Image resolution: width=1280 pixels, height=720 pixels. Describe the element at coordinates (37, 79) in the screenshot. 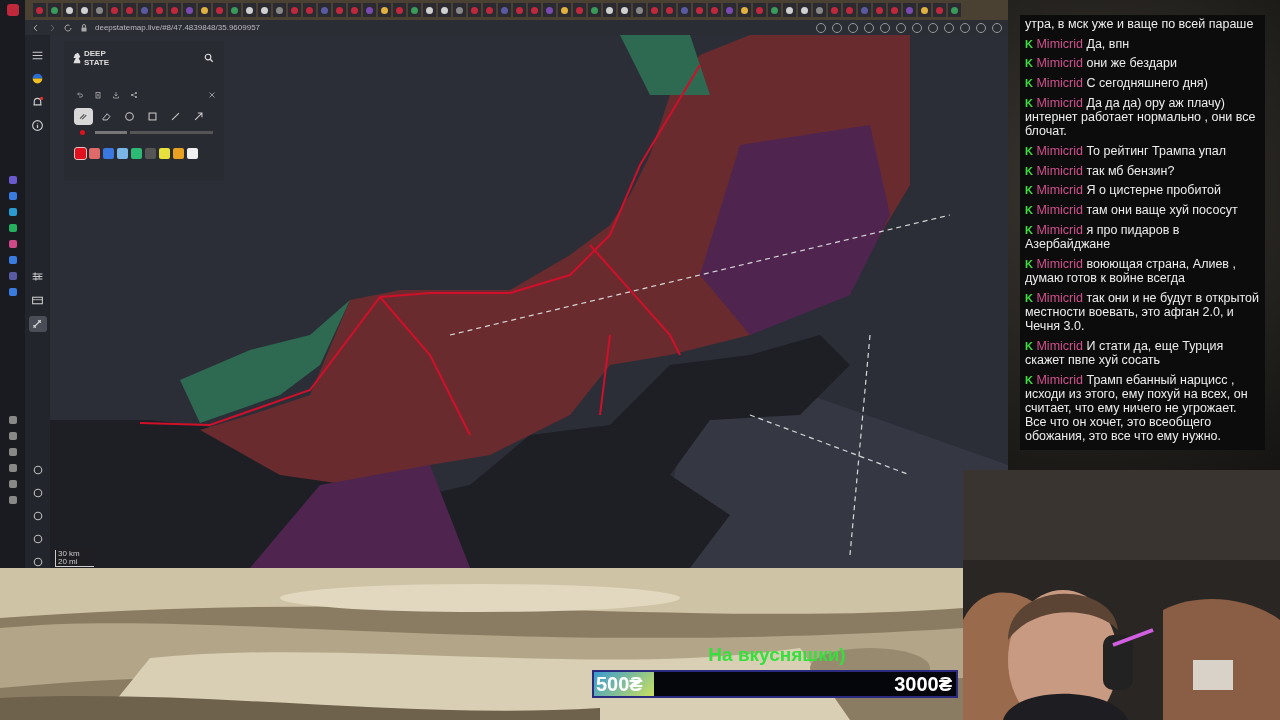

I see `flag-icon` at that location.